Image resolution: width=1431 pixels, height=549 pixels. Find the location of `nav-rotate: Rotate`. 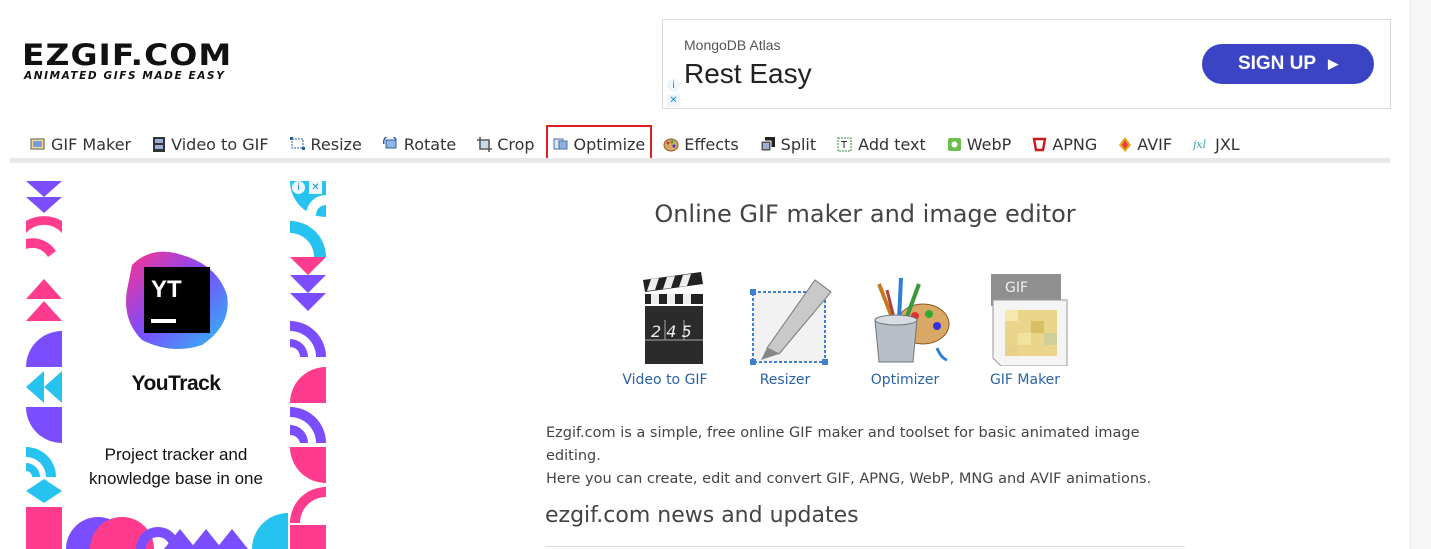

nav-rotate: Rotate is located at coordinates (419, 144).